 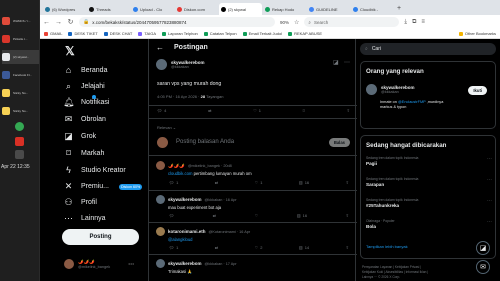 What do you see at coordinates (412, 102) in the screenshot?
I see `bio-link: @EnclaustrFMP` at bounding box center [412, 102].